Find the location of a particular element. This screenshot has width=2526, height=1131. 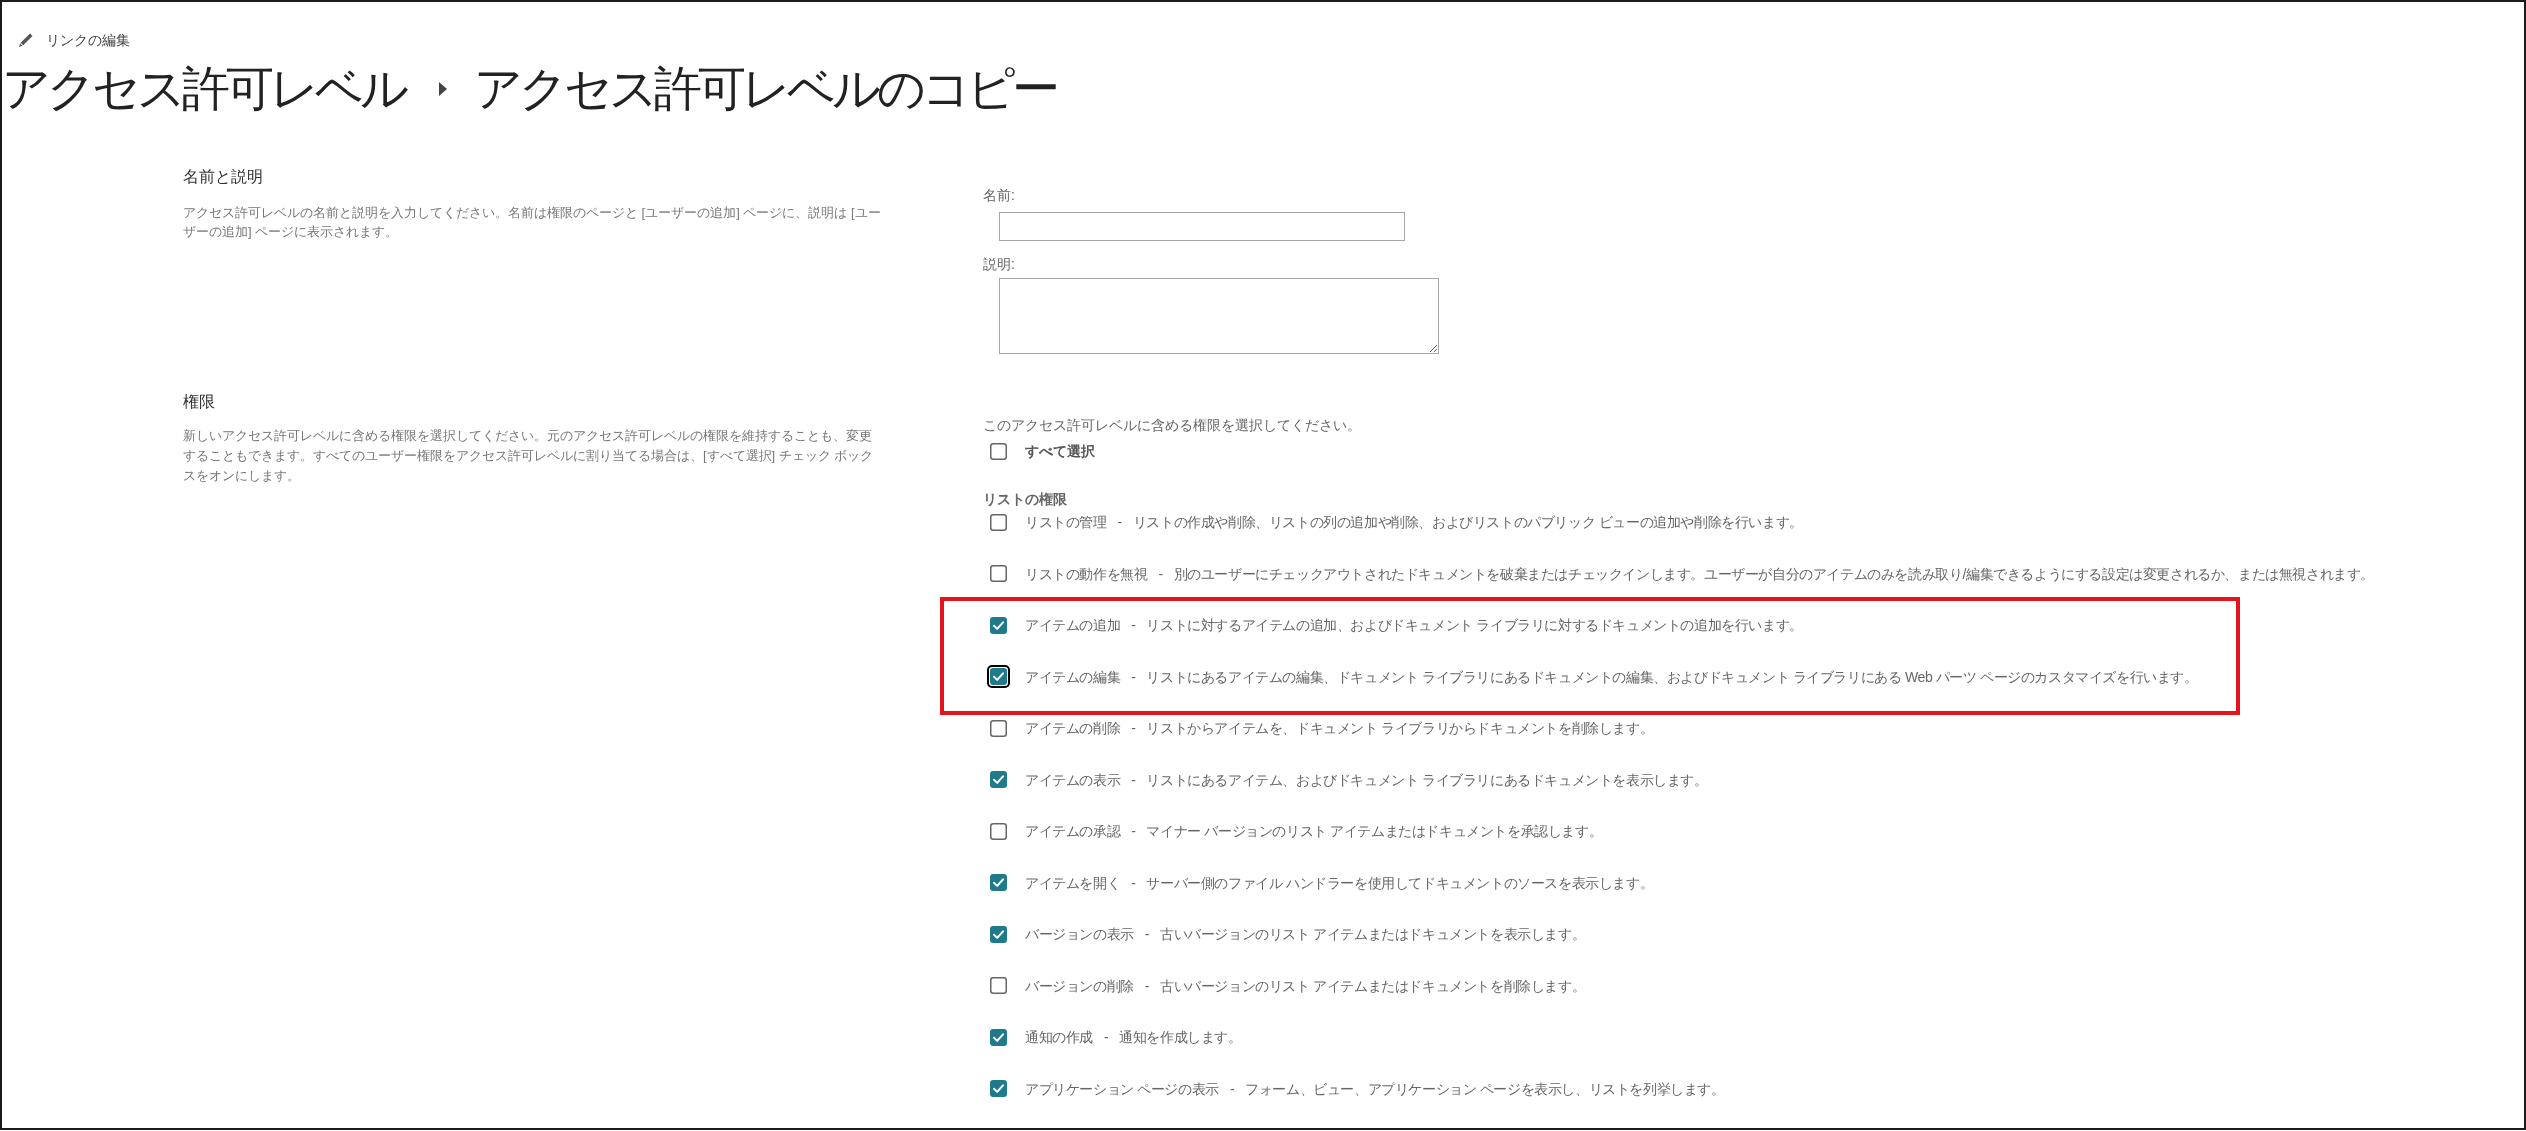

section-description: アクセス許可レベルの名前と説明を入力してください。名前は権限のページと [ユーザーの追加] ページに、説明は [ユーザーの追加] ページに表示されます。 is located at coordinates (532, 222).